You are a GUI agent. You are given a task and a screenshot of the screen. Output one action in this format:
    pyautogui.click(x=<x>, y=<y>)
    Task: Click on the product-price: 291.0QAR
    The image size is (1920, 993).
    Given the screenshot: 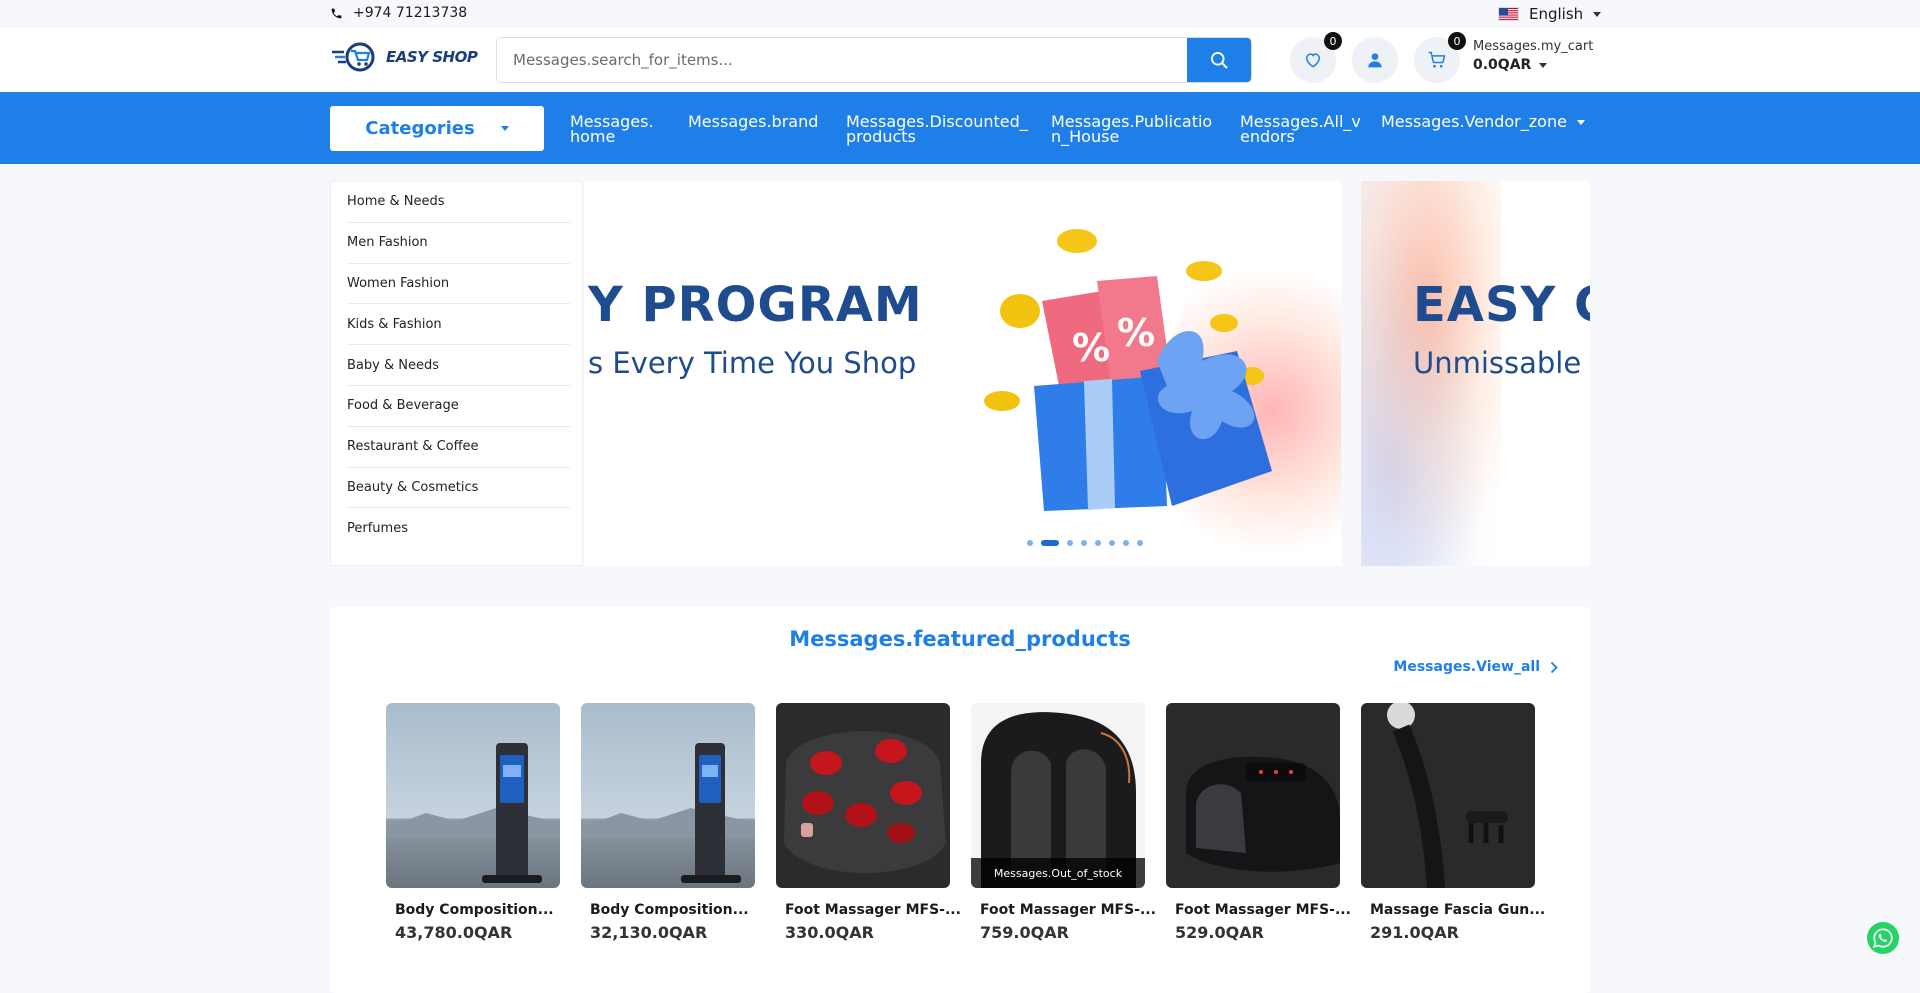 What is the action you would take?
    pyautogui.click(x=1414, y=932)
    